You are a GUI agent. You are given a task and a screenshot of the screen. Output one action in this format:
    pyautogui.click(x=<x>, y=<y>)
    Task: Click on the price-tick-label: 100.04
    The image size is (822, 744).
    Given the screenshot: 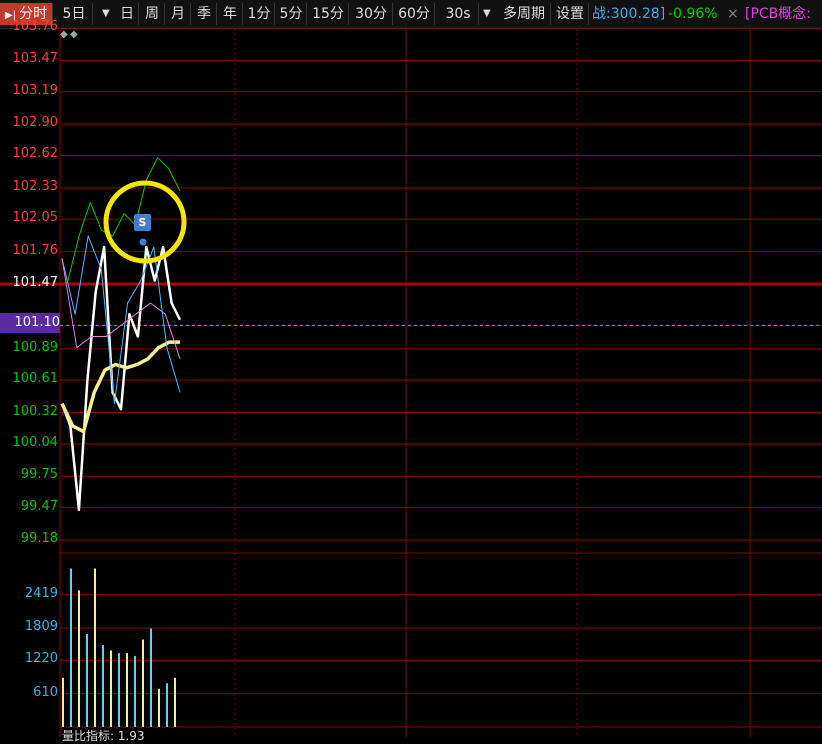 What is the action you would take?
    pyautogui.click(x=35, y=442)
    